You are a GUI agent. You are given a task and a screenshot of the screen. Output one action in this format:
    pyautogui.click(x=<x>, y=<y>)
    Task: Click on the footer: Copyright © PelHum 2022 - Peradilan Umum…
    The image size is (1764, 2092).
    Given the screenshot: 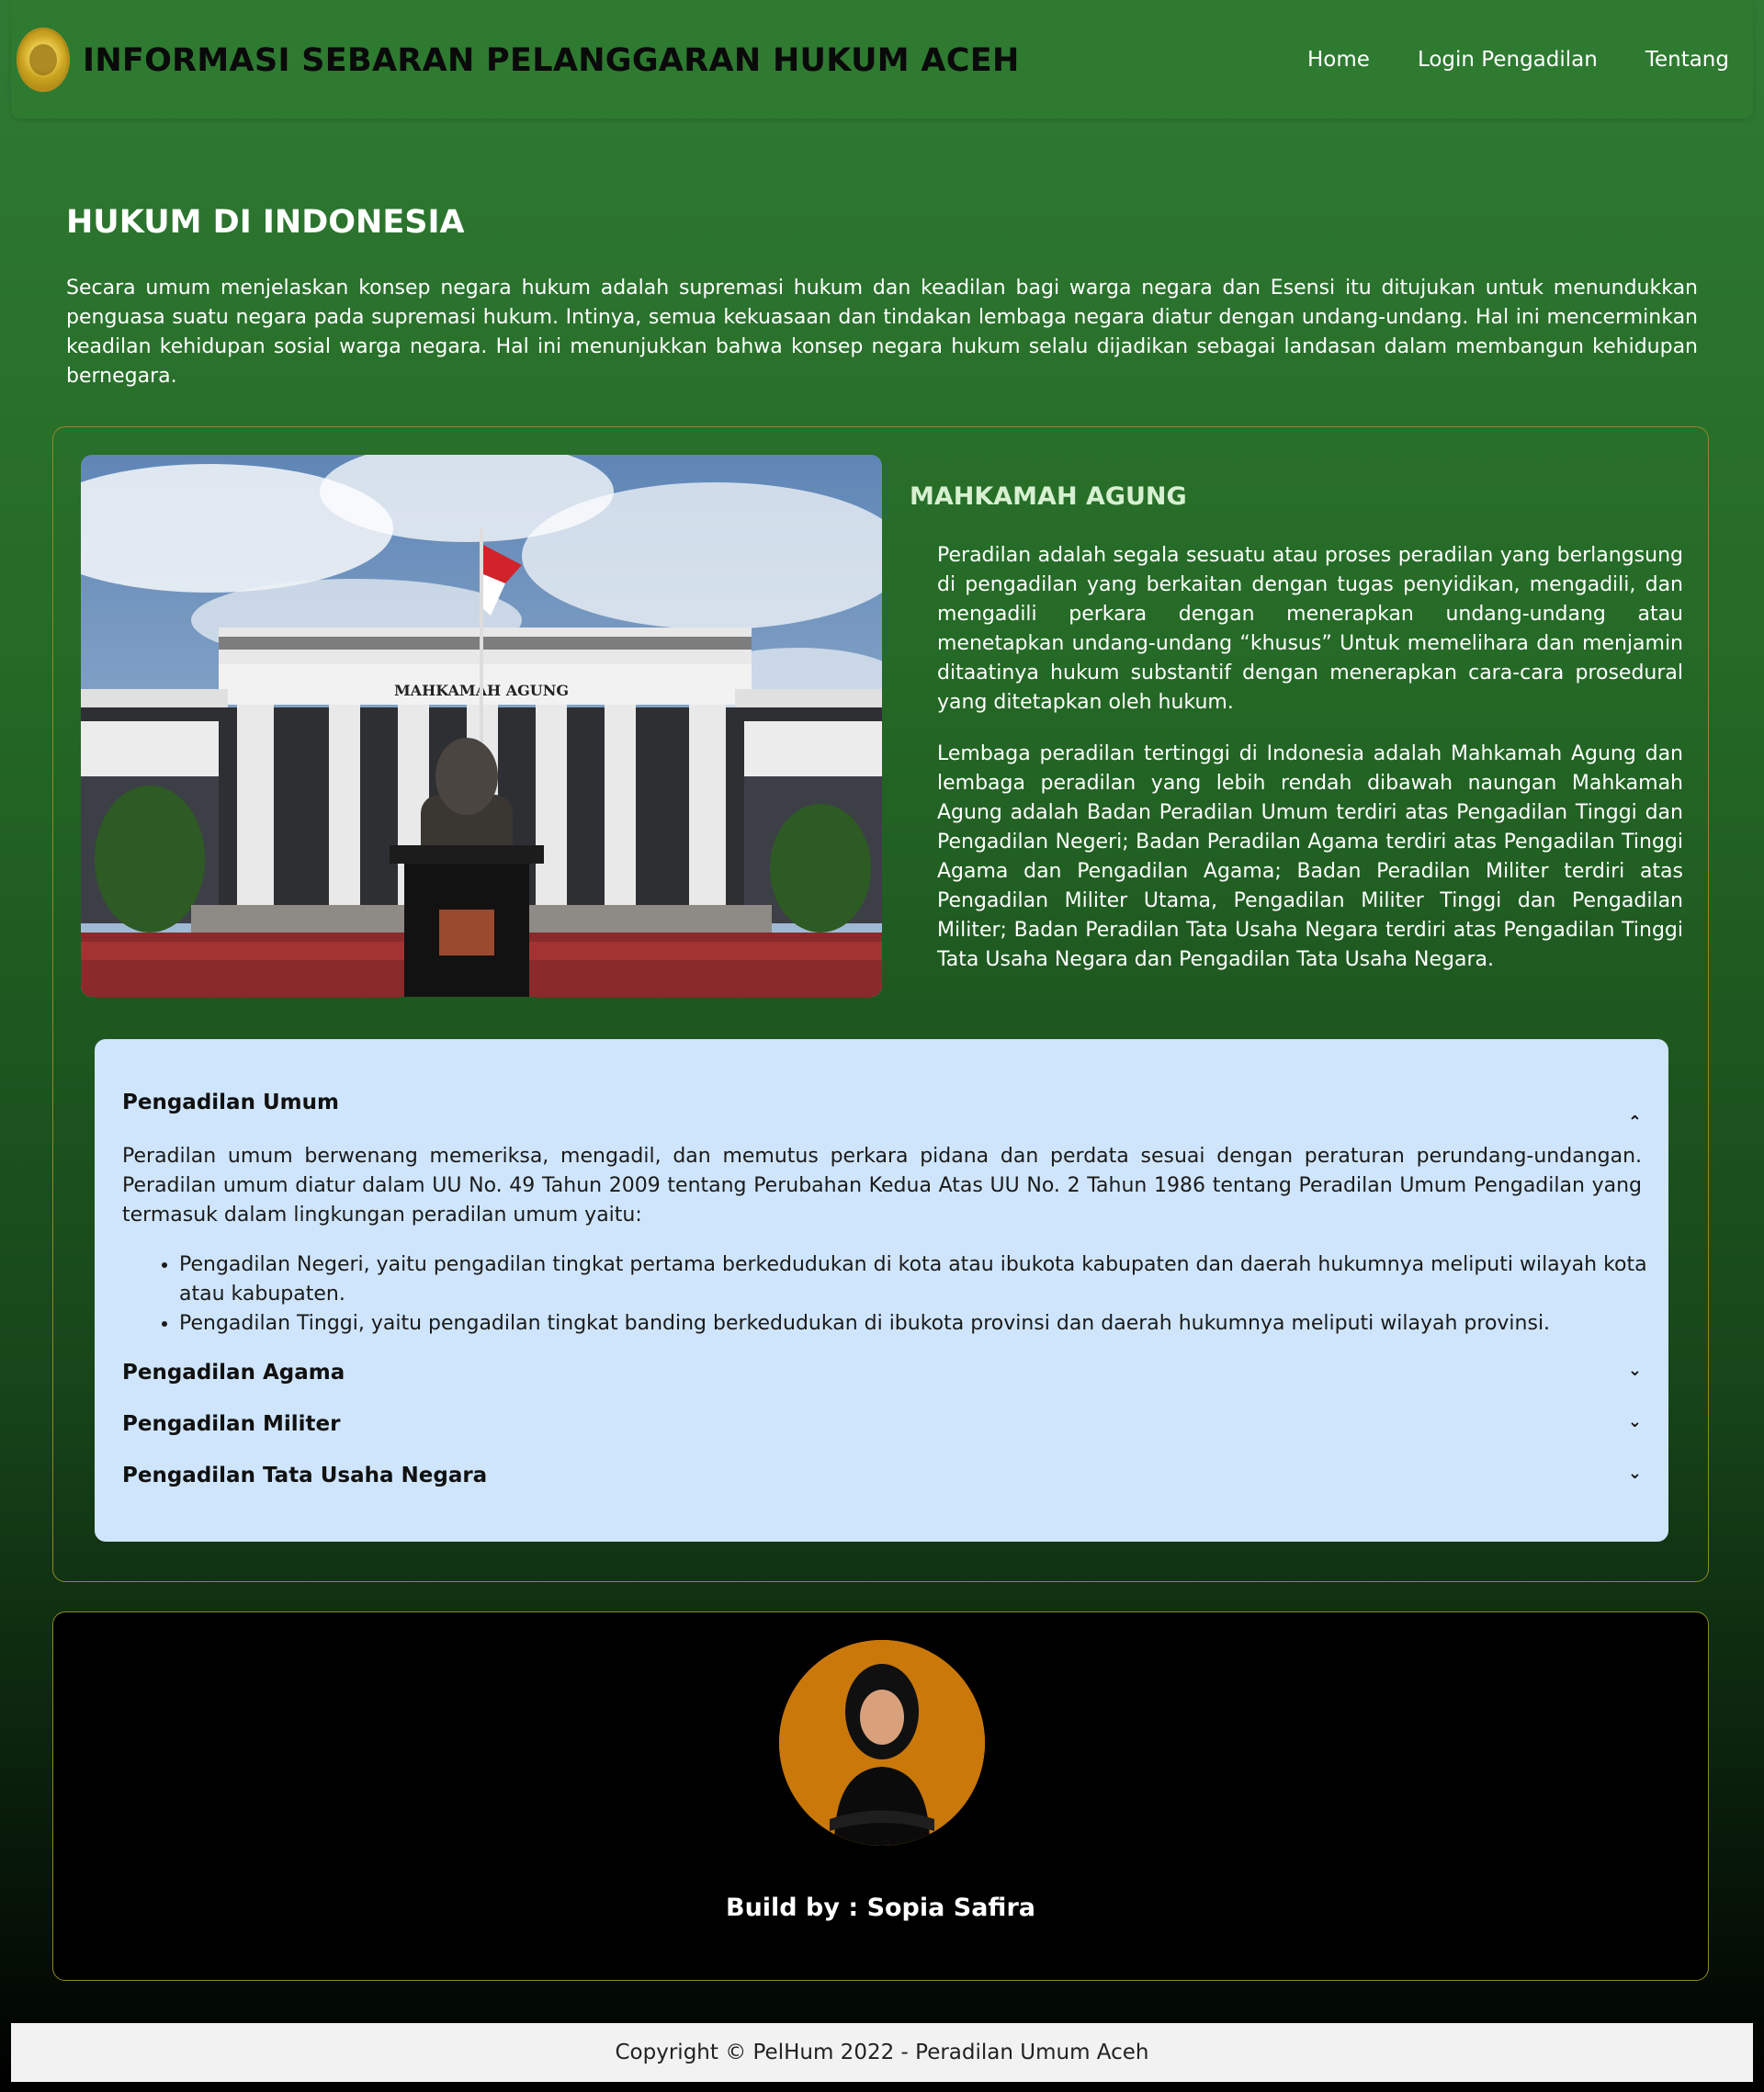 What is the action you would take?
    pyautogui.click(x=882, y=2053)
    